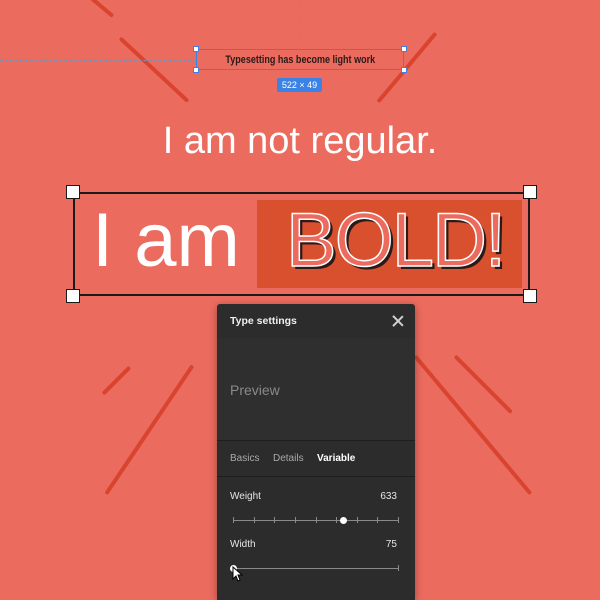 This screenshot has width=600, height=600. I want to click on regular-text: I am not regular., so click(300, 141).